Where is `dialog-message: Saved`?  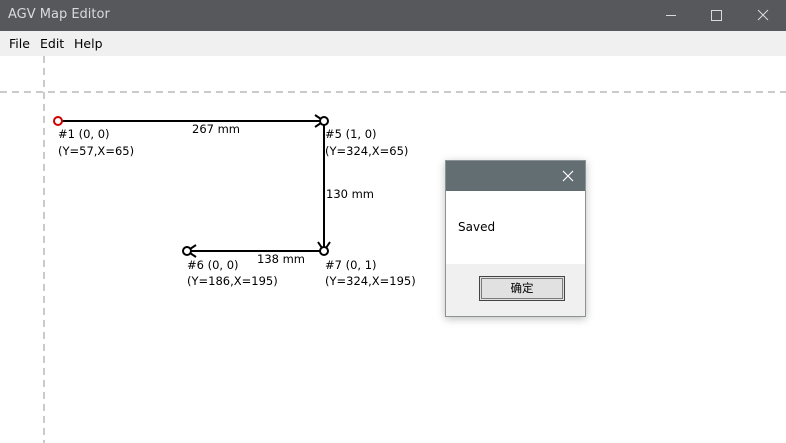
dialog-message: Saved is located at coordinates (477, 227).